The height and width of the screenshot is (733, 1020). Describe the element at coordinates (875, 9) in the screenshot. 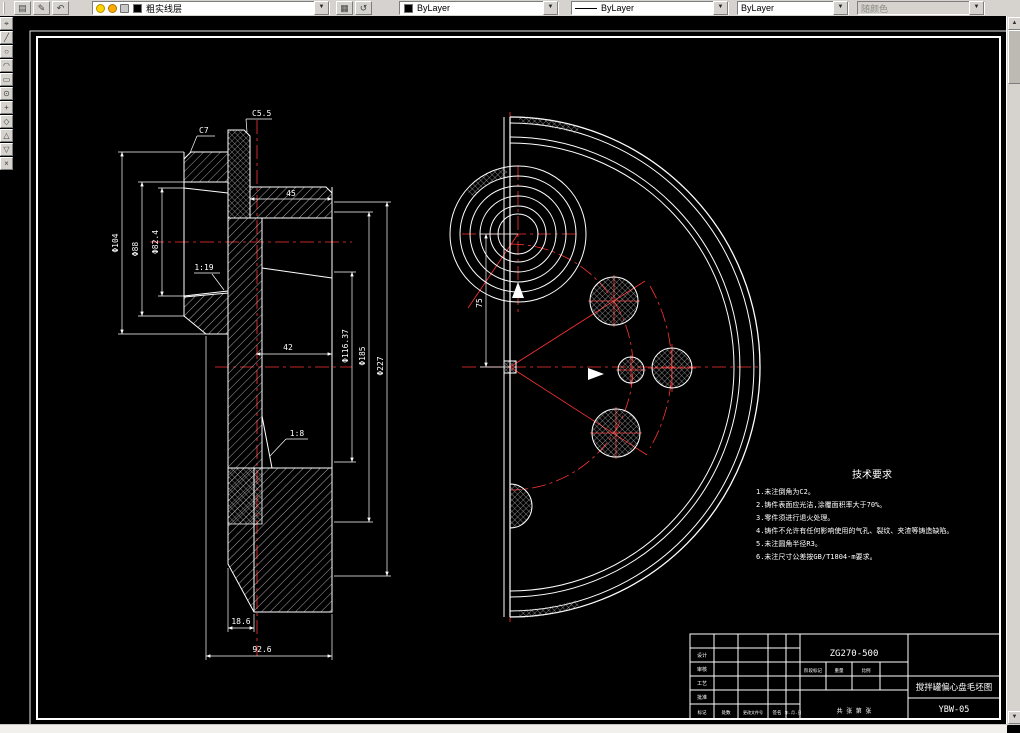

I see `plotstyle-value: 随颜色` at that location.